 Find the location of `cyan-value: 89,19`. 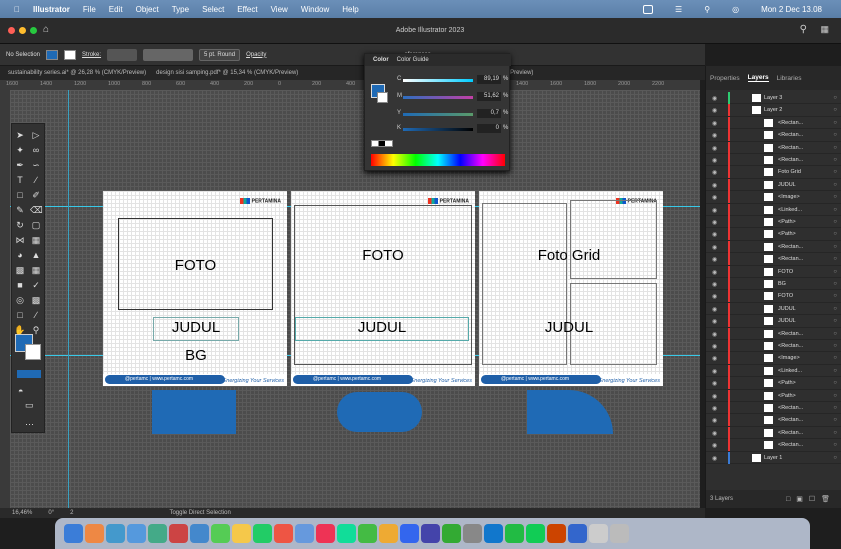

cyan-value: 89,19 is located at coordinates (489, 79).